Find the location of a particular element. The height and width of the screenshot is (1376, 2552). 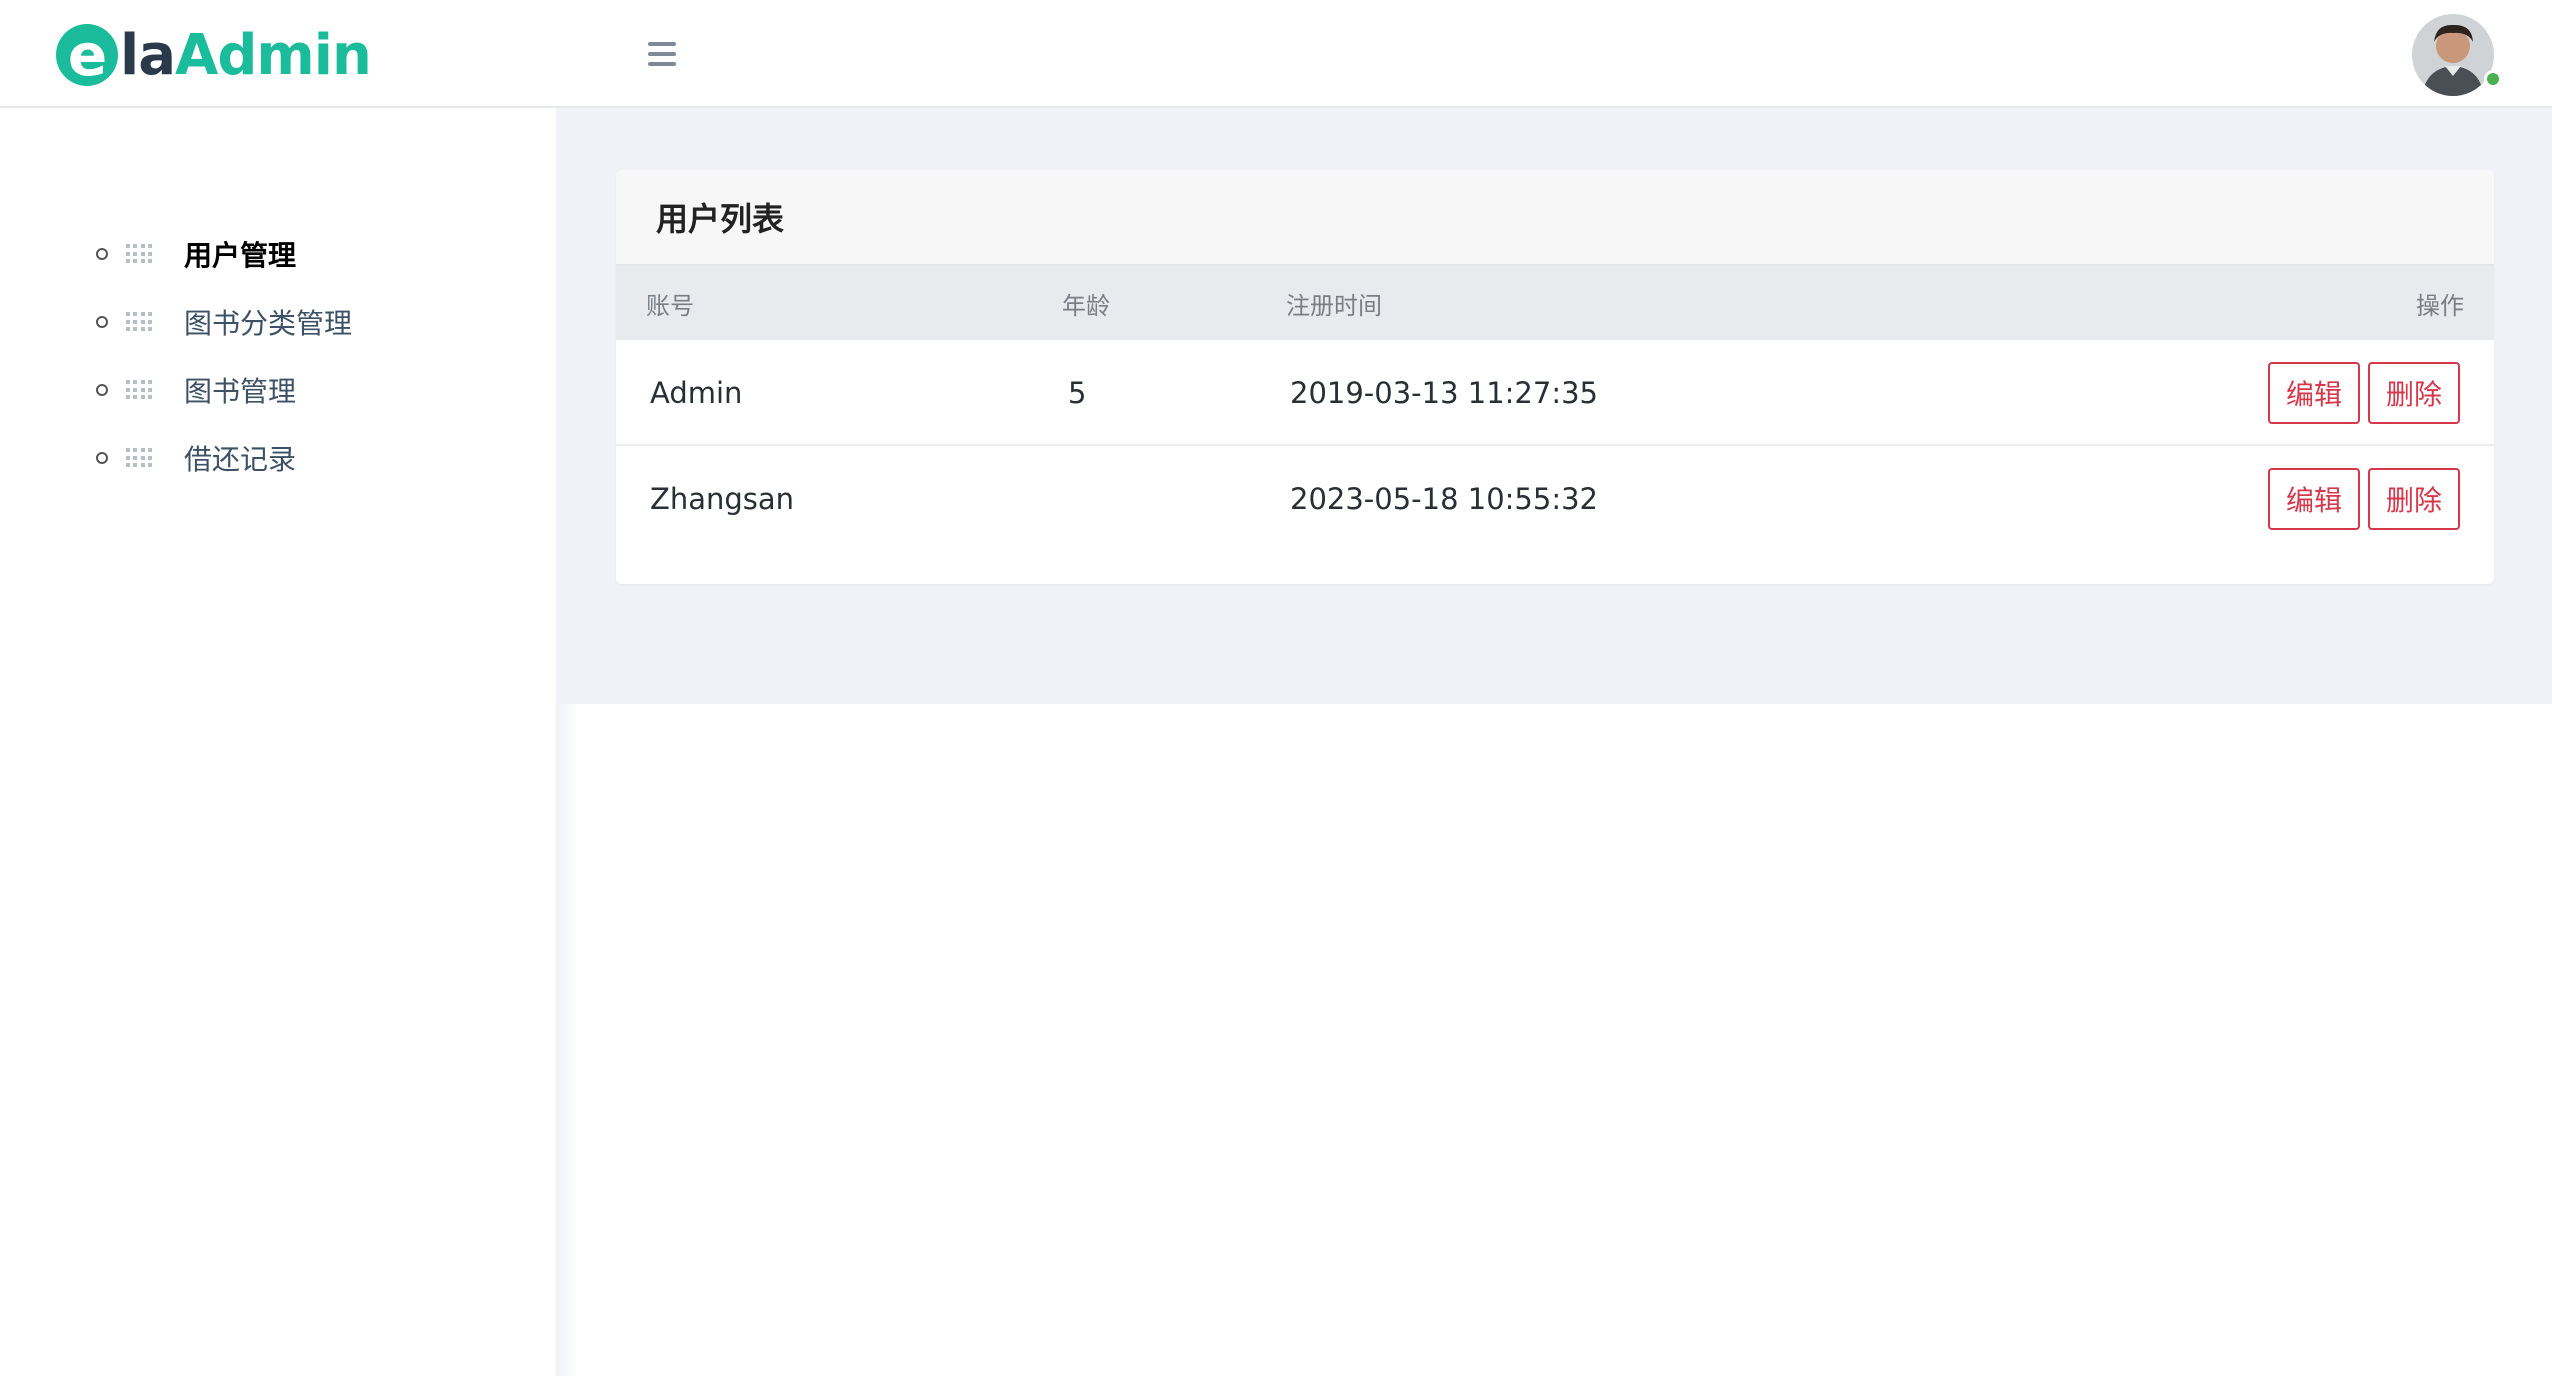

table-row: Zhangsan 2023-05-18 10:55:32 编辑 删除 is located at coordinates (1555, 499).